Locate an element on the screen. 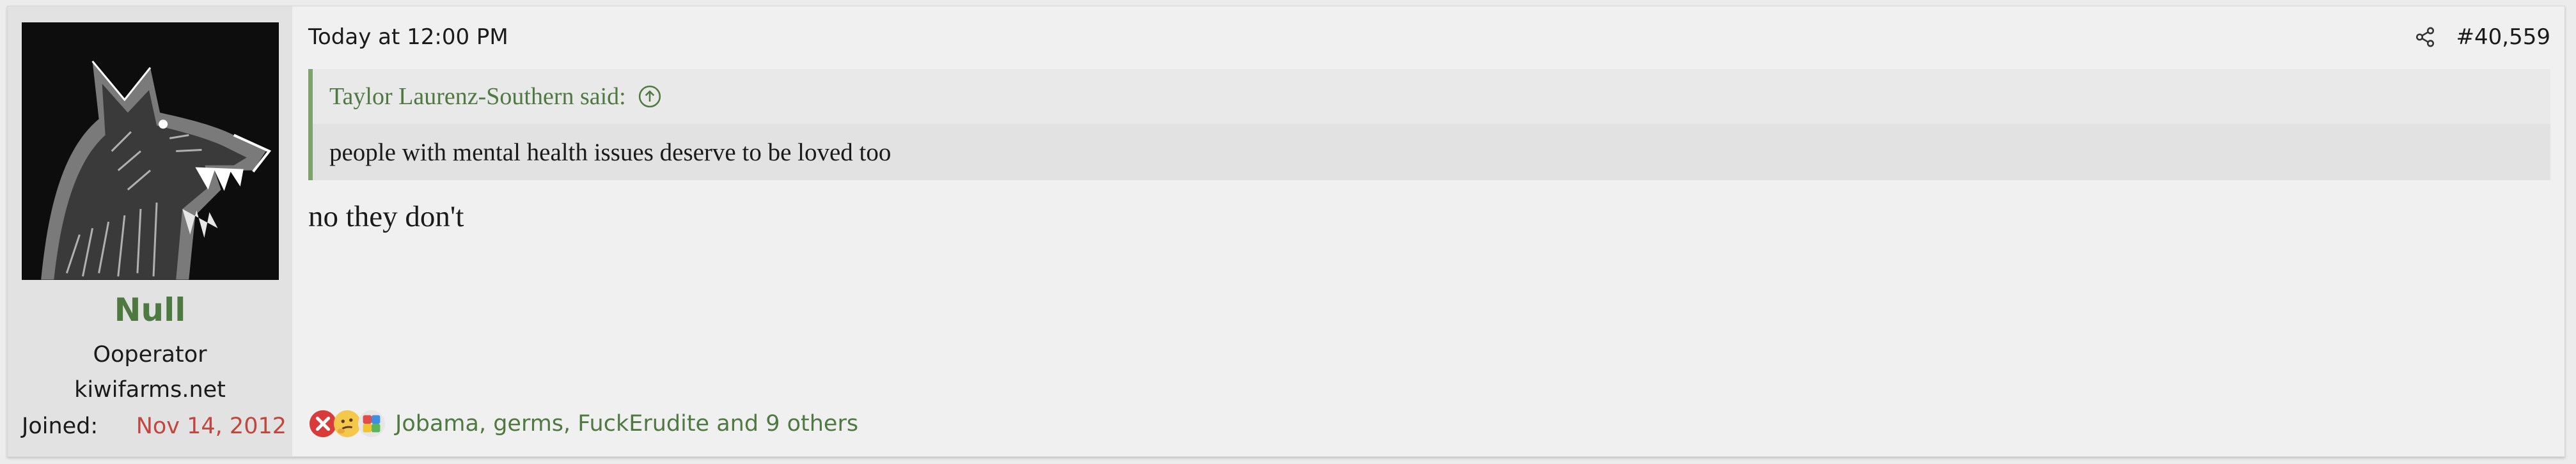  post-date: Today at 12:00 PM is located at coordinates (408, 37).